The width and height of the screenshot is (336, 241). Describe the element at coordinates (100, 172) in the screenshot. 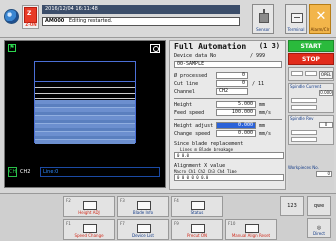

I see `line-status: Line:0` at that location.